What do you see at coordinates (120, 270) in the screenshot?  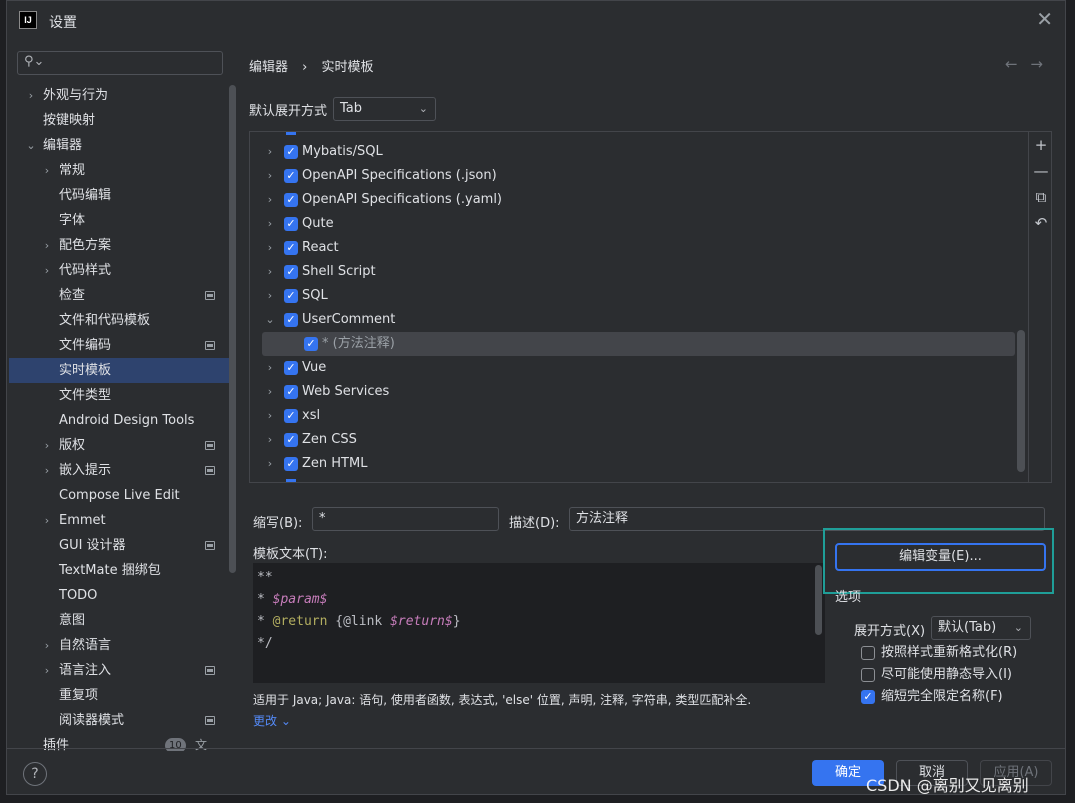 I see `sidebar-item: › 代码样式` at bounding box center [120, 270].